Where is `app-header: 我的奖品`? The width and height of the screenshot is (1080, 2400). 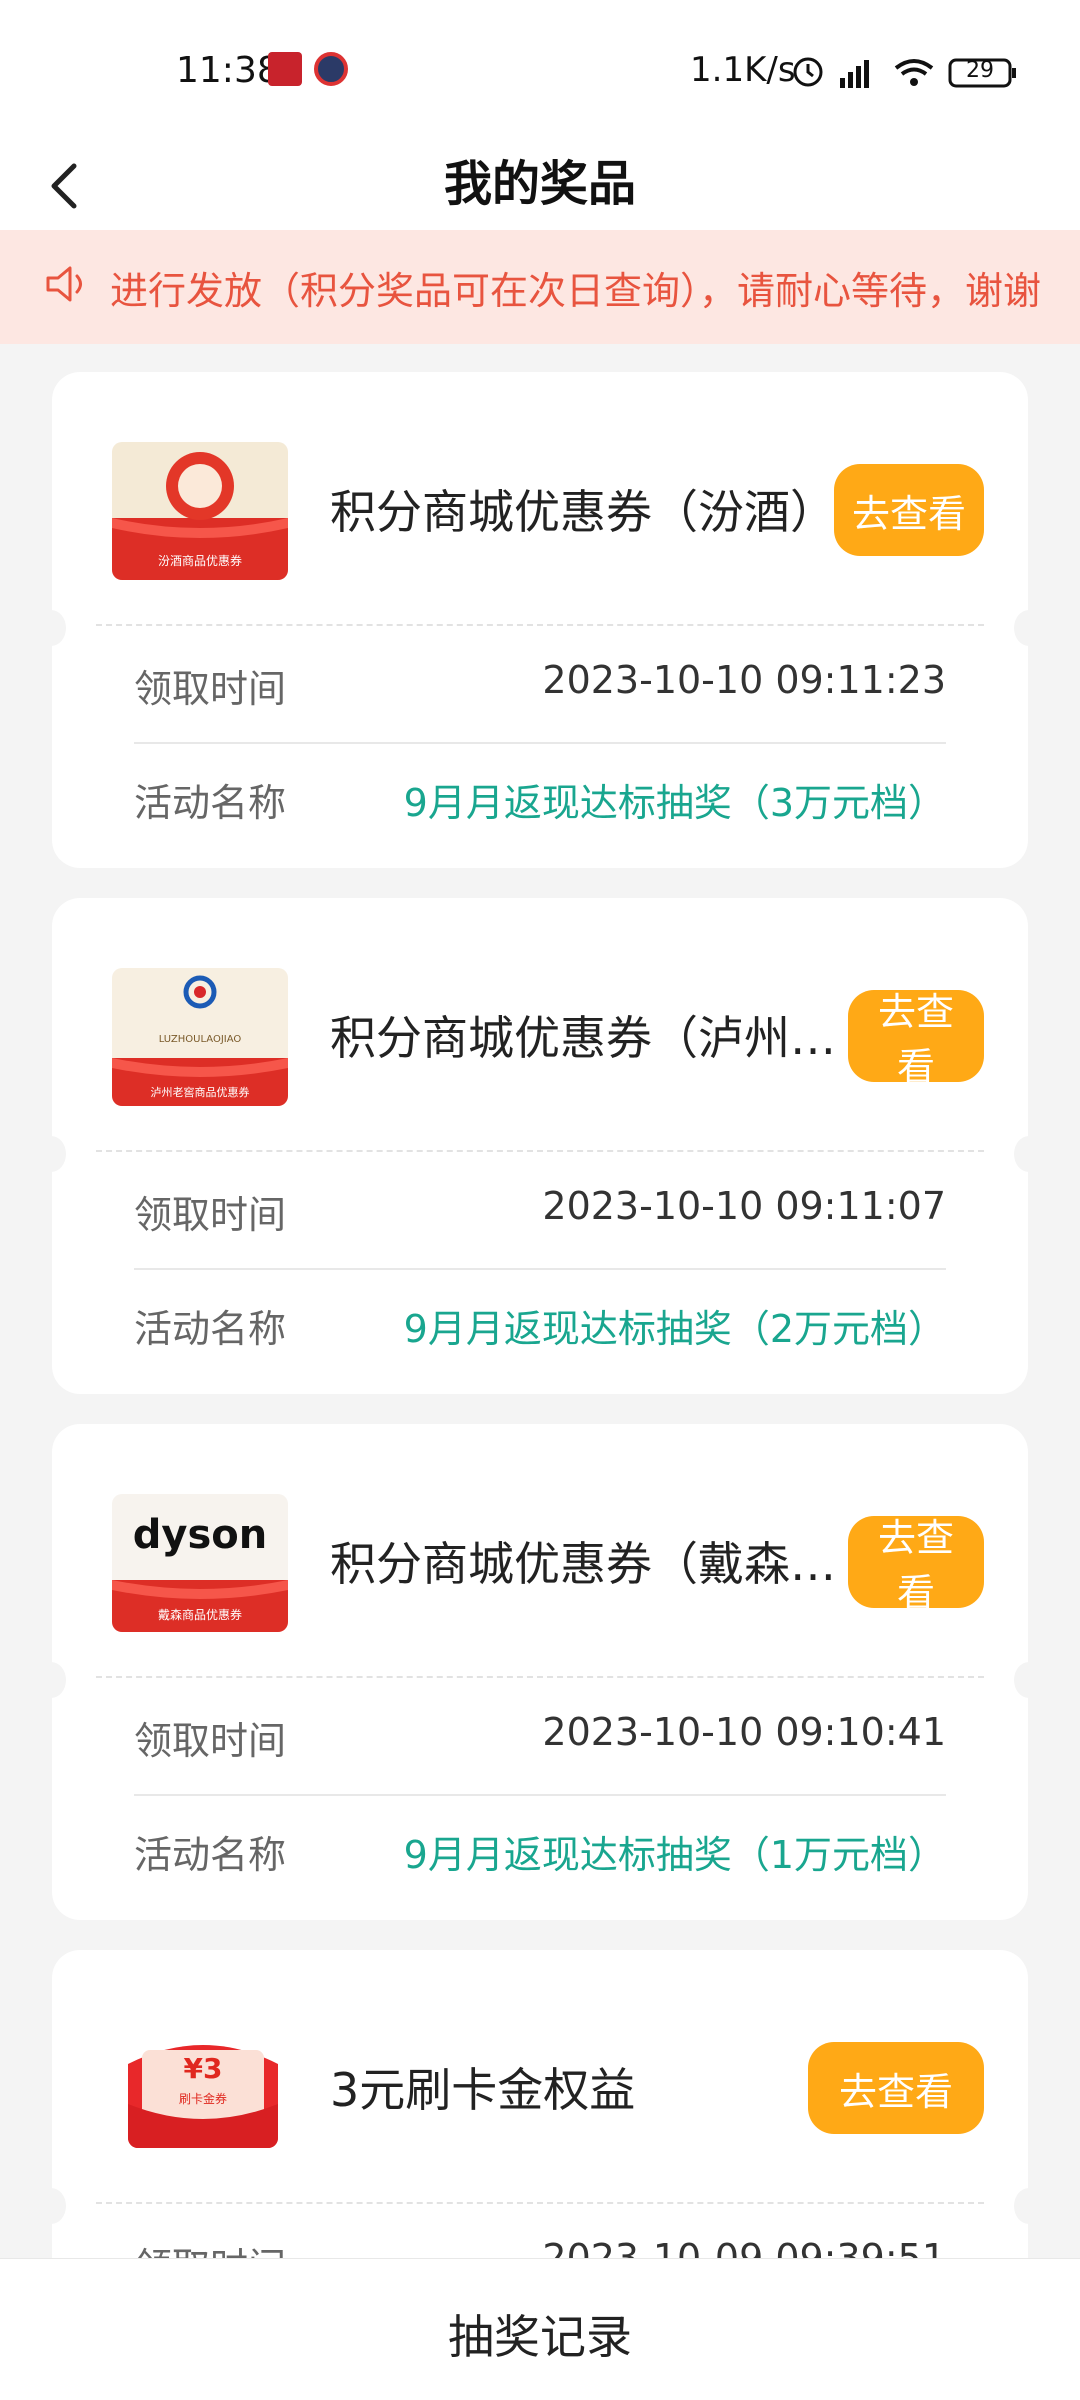 app-header: 我的奖品 is located at coordinates (540, 185).